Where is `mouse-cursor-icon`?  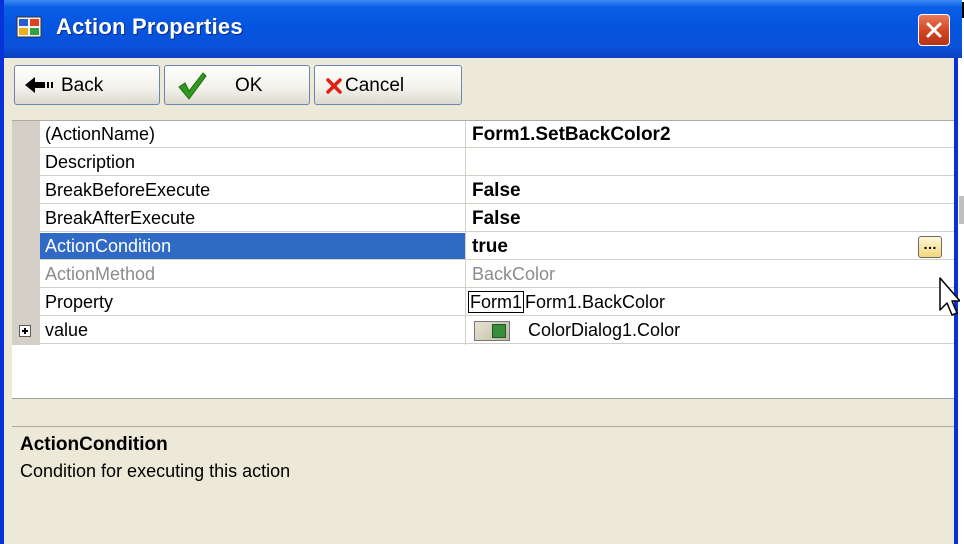 mouse-cursor-icon is located at coordinates (949, 296).